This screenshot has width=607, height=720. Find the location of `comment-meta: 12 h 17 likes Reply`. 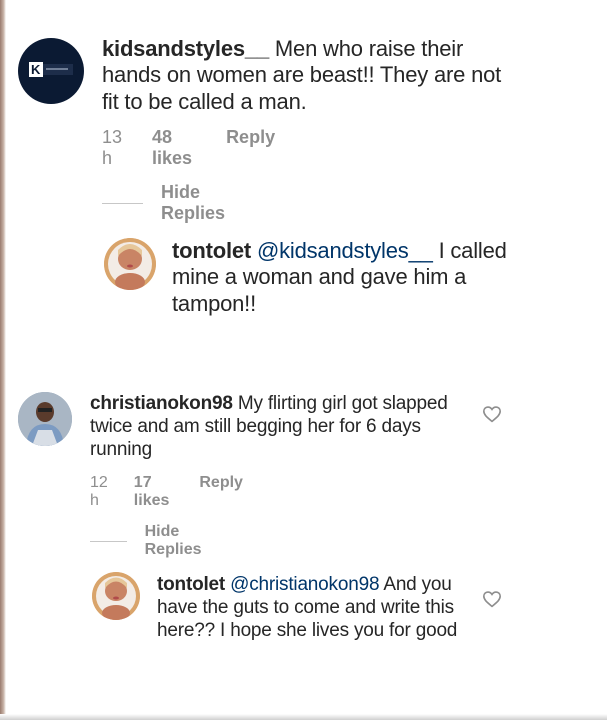

comment-meta: 12 h 17 likes Reply is located at coordinates (183, 492).